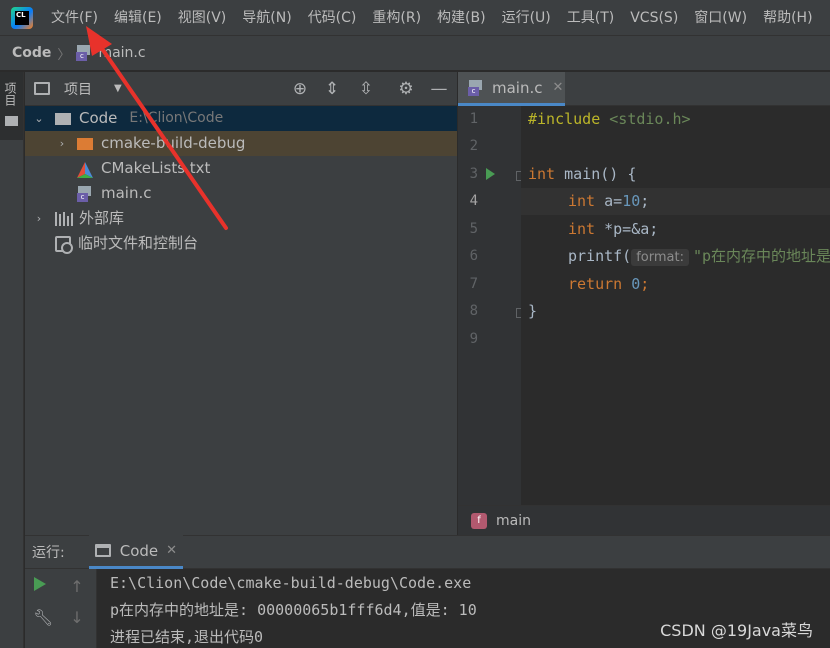 The width and height of the screenshot is (830, 648). I want to click on locate-target-icon: ⊕, so click(300, 89).